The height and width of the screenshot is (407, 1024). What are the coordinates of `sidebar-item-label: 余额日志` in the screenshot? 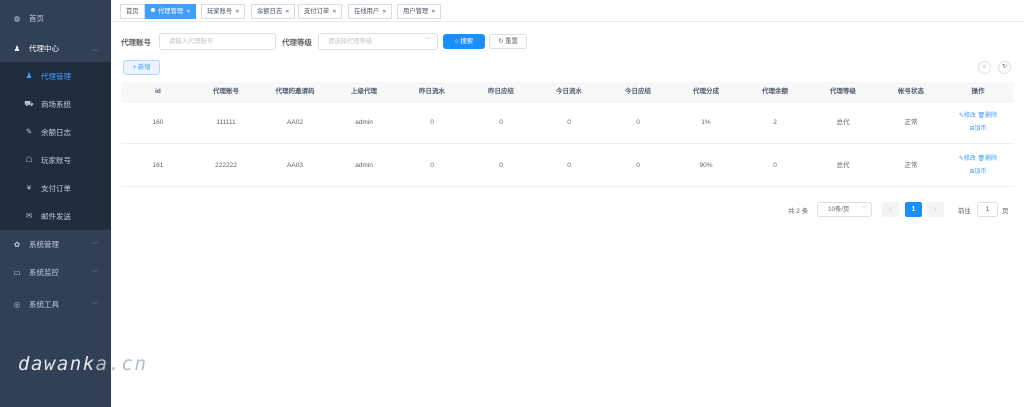 It's located at (56, 132).